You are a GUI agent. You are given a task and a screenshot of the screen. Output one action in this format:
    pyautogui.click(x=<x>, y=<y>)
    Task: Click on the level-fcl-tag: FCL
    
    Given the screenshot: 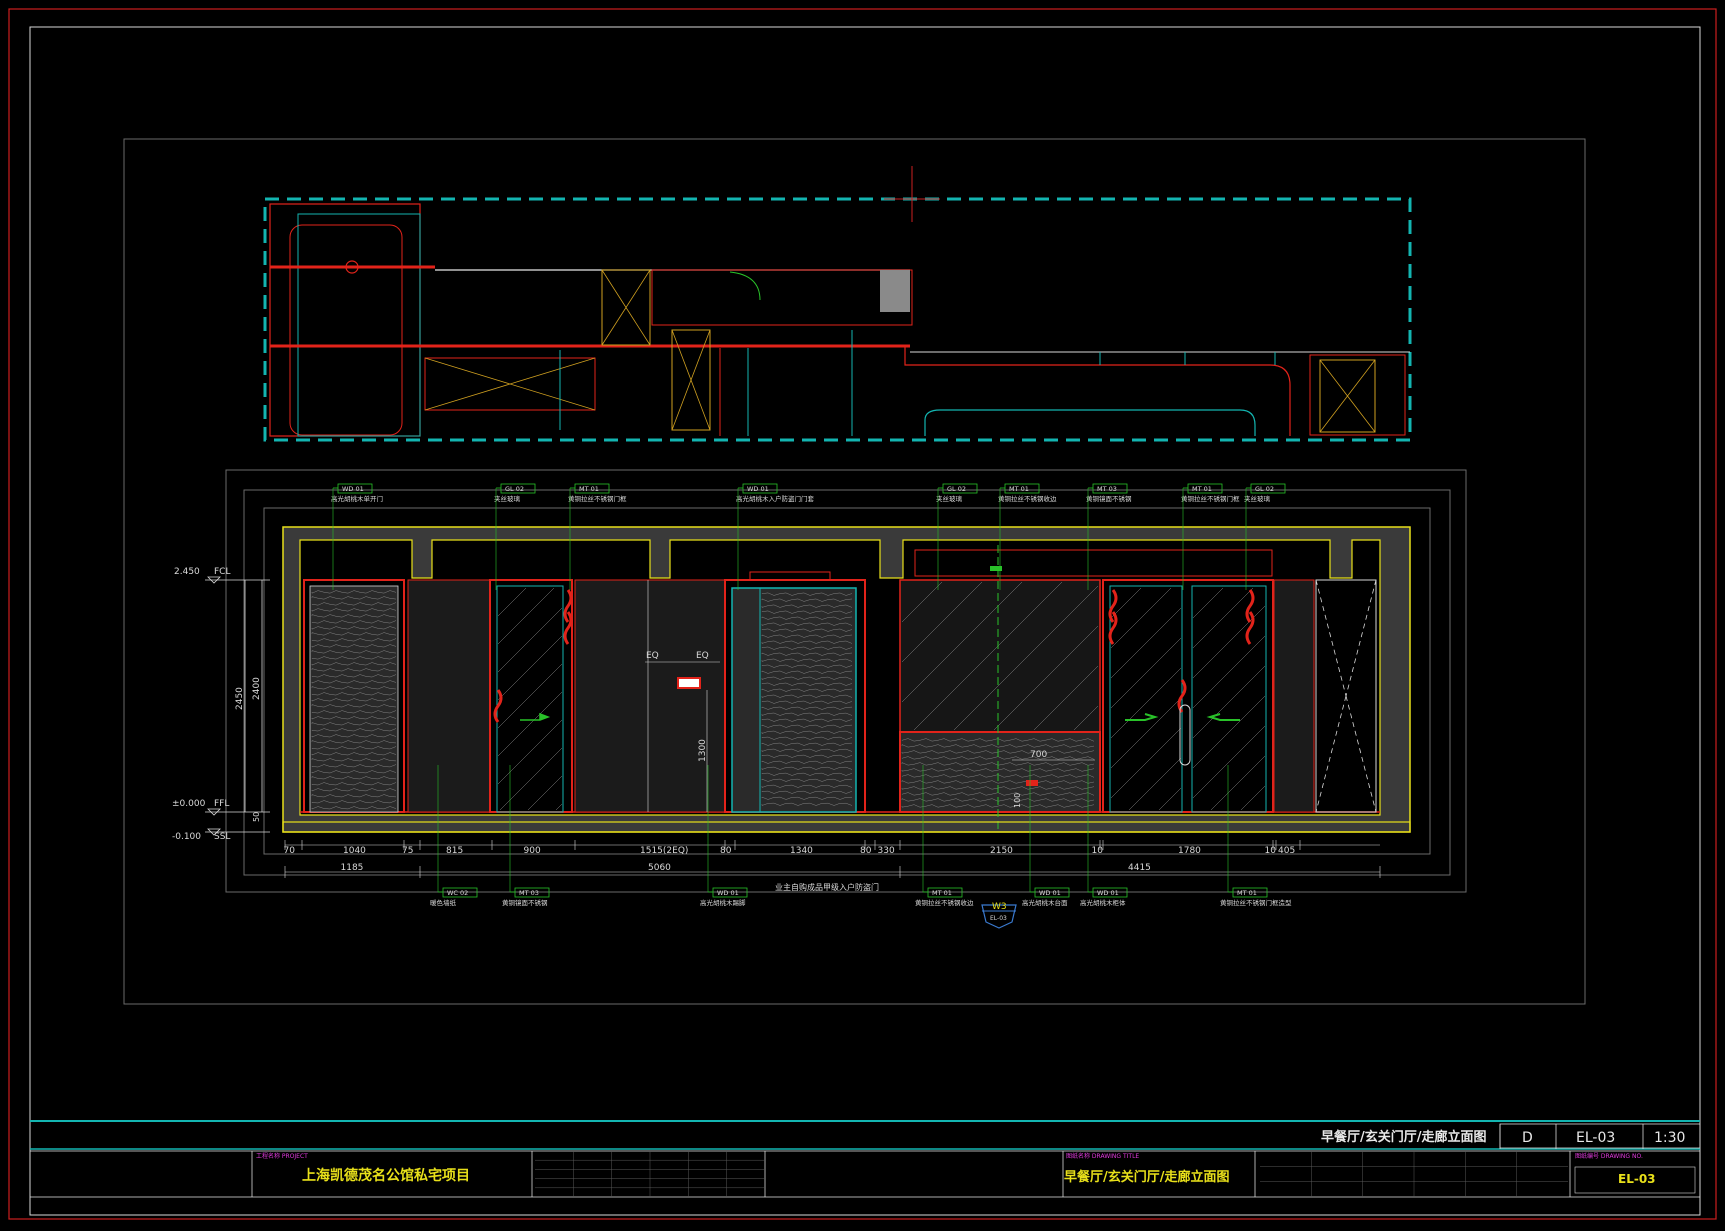 What is the action you would take?
    pyautogui.click(x=222, y=572)
    